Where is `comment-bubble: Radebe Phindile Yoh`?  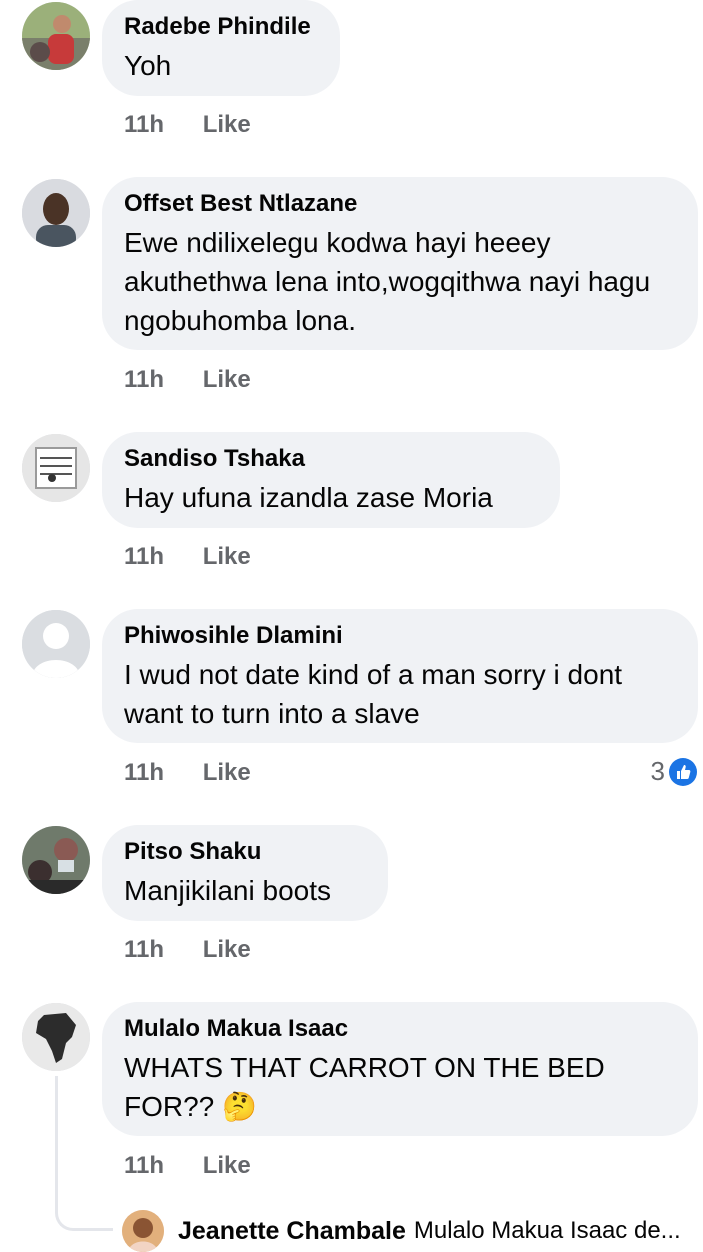
comment-bubble: Radebe Phindile Yoh is located at coordinates (221, 48).